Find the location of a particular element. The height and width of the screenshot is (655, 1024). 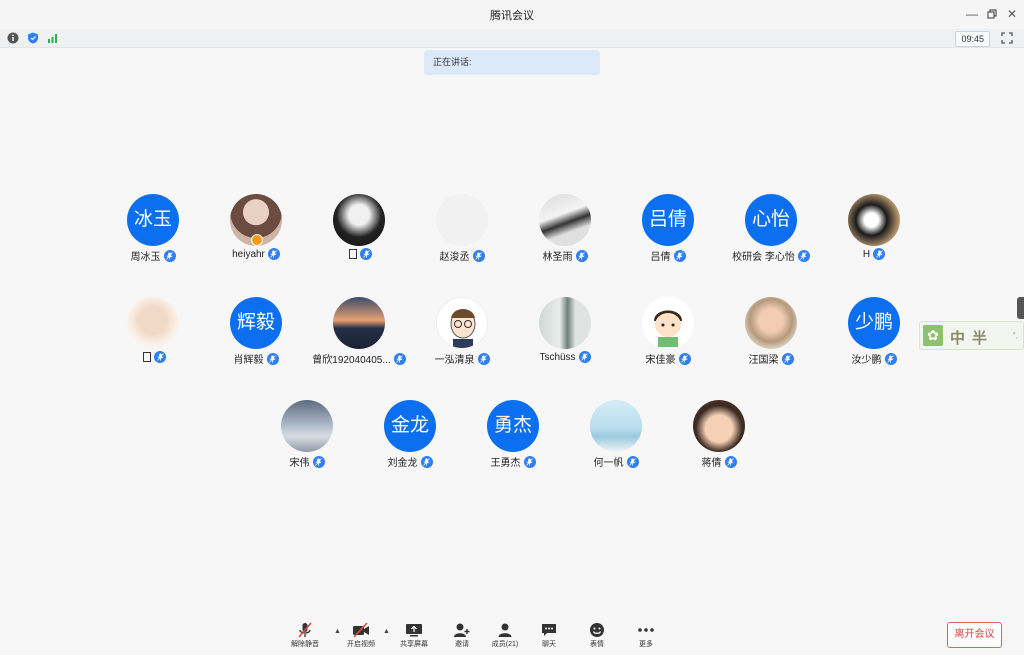

participant-tile: H is located at coordinates (874, 227).